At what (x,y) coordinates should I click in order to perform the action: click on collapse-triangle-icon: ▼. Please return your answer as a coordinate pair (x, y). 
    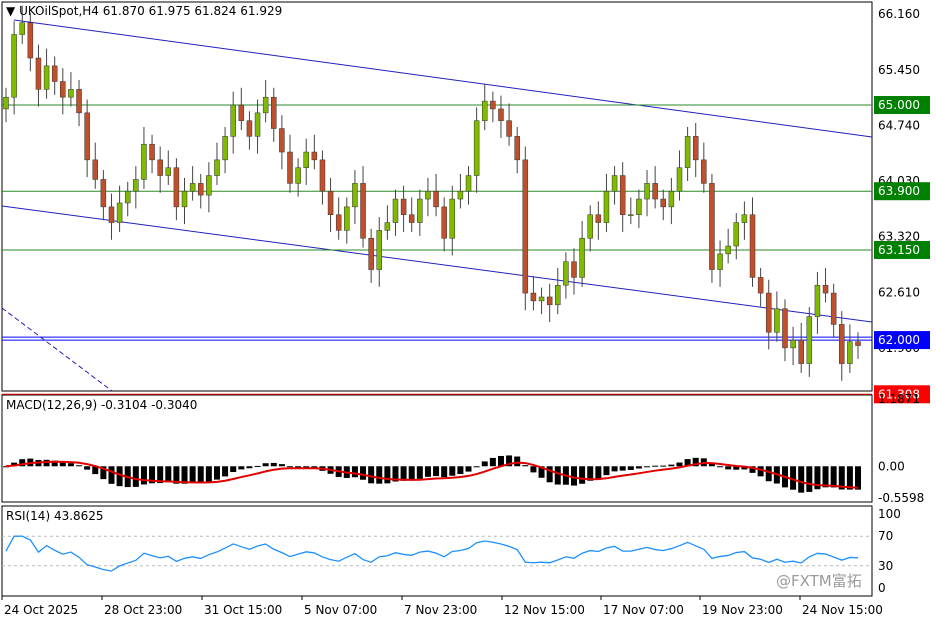
    Looking at the image, I should click on (10, 11).